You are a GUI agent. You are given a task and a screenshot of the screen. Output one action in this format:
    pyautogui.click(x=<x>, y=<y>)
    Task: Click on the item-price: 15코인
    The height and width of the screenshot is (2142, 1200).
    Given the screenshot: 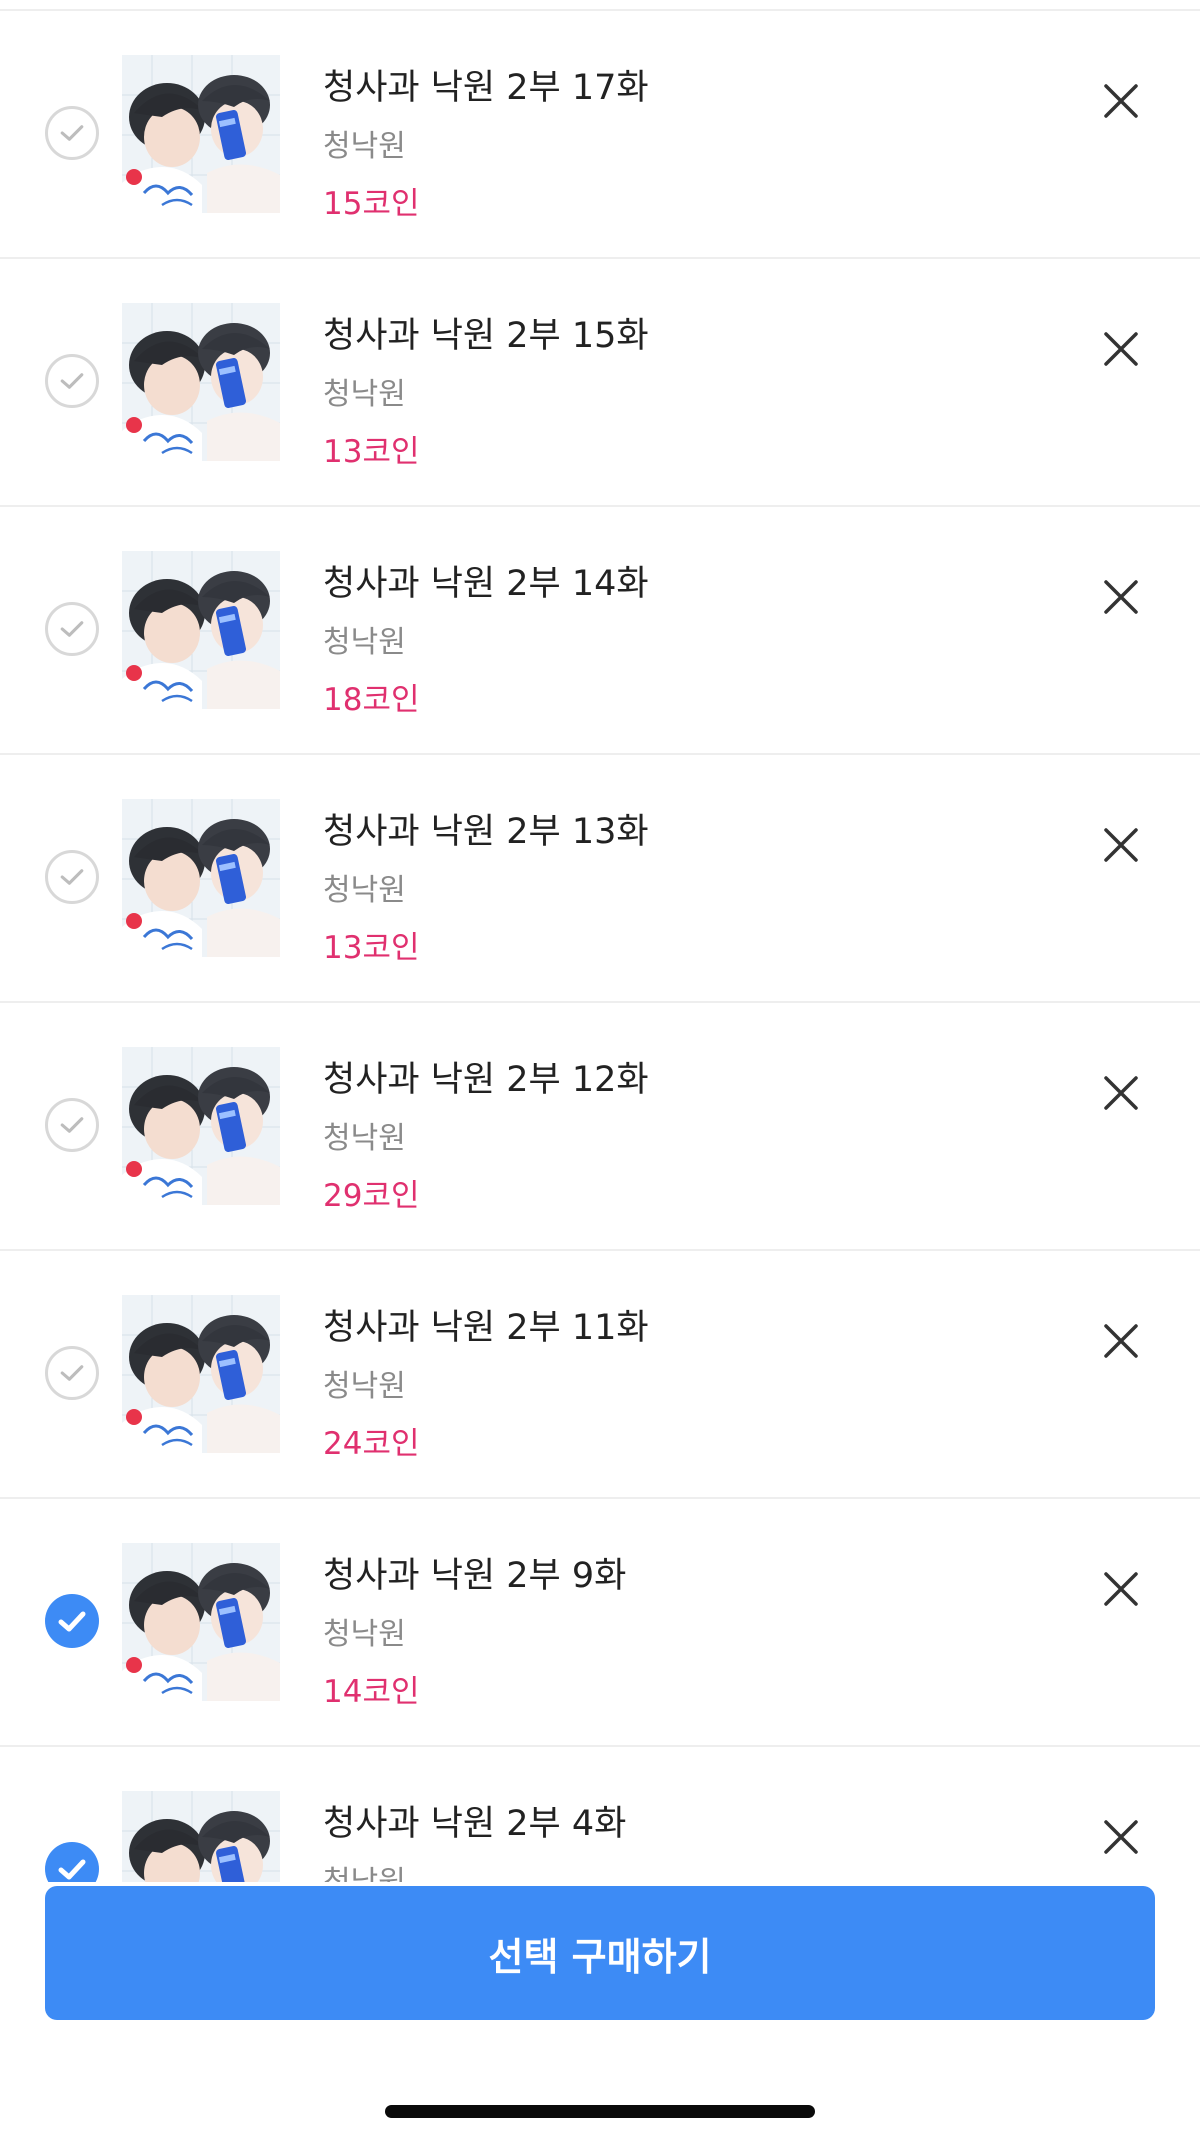 What is the action you would take?
    pyautogui.click(x=371, y=204)
    